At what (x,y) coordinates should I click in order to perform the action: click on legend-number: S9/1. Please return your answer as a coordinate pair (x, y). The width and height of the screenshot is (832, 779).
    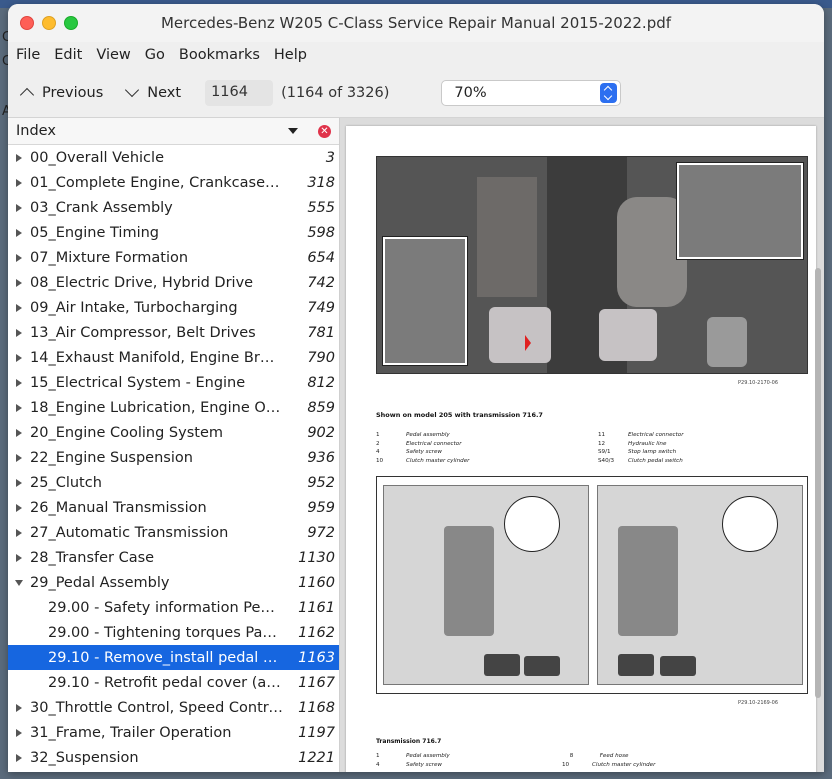
    Looking at the image, I should click on (604, 452).